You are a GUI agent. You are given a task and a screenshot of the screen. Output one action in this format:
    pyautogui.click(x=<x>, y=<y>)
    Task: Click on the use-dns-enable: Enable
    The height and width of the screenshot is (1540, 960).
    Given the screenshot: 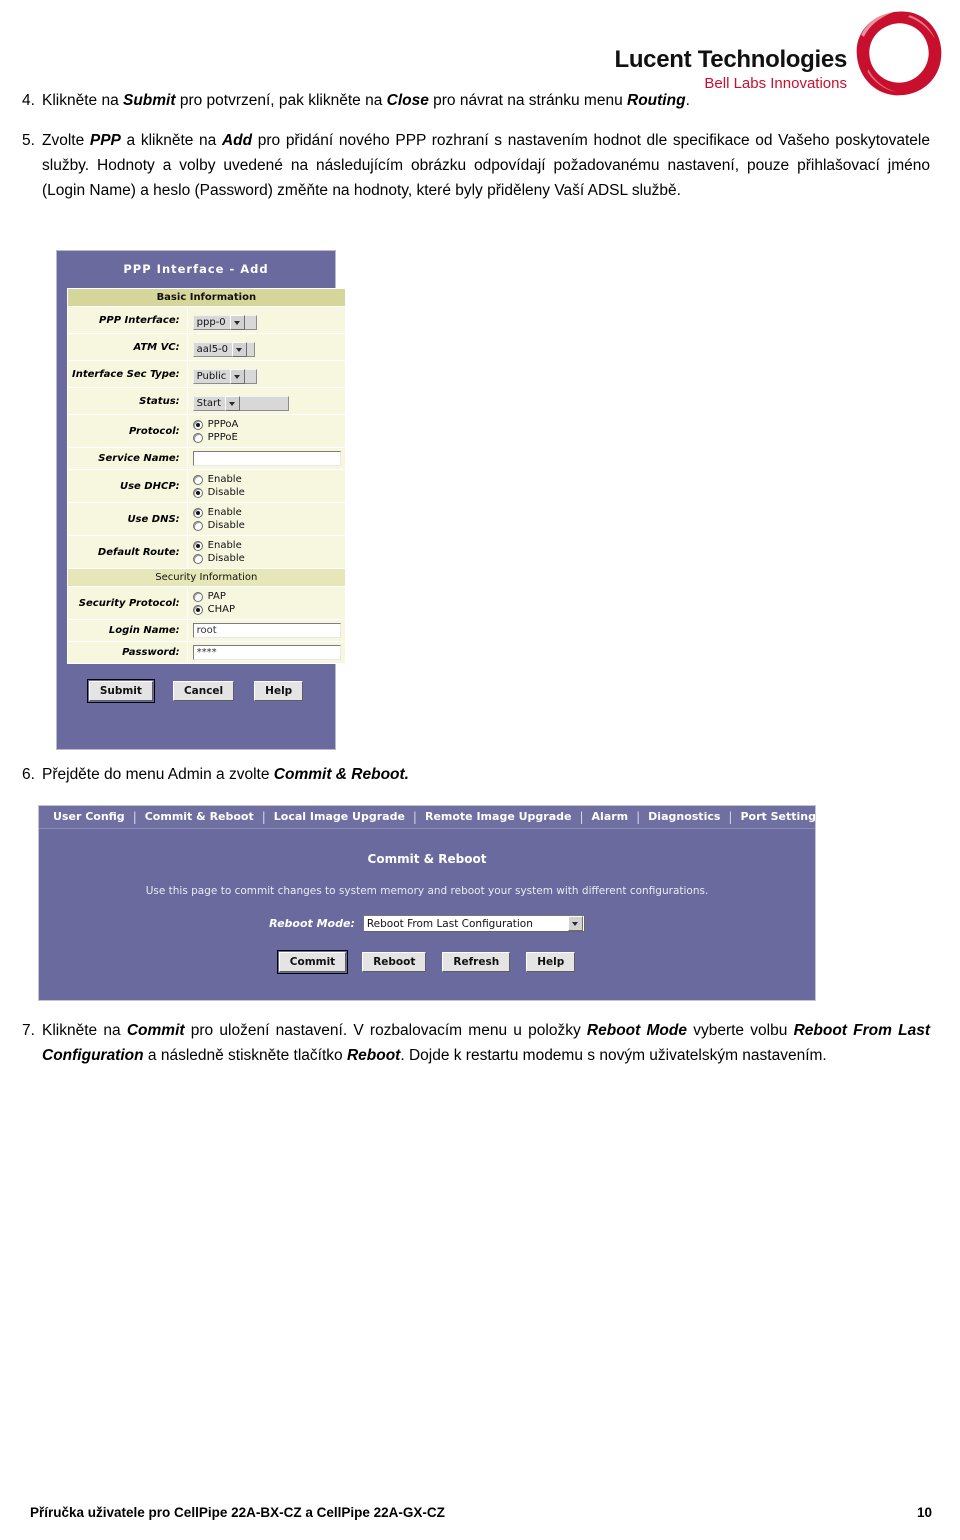 What is the action you would take?
    pyautogui.click(x=266, y=512)
    